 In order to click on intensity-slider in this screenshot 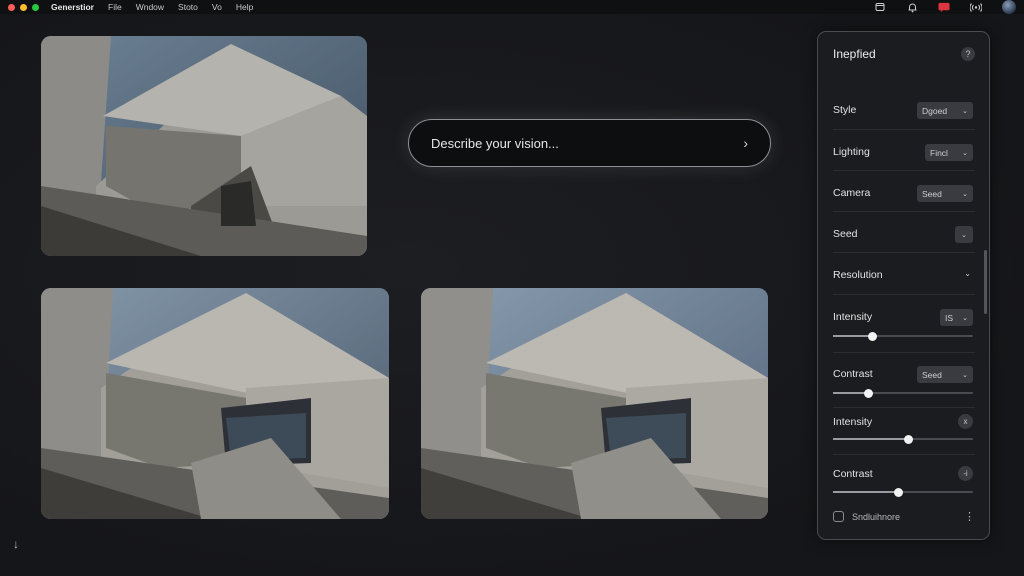, I will do `click(903, 336)`.